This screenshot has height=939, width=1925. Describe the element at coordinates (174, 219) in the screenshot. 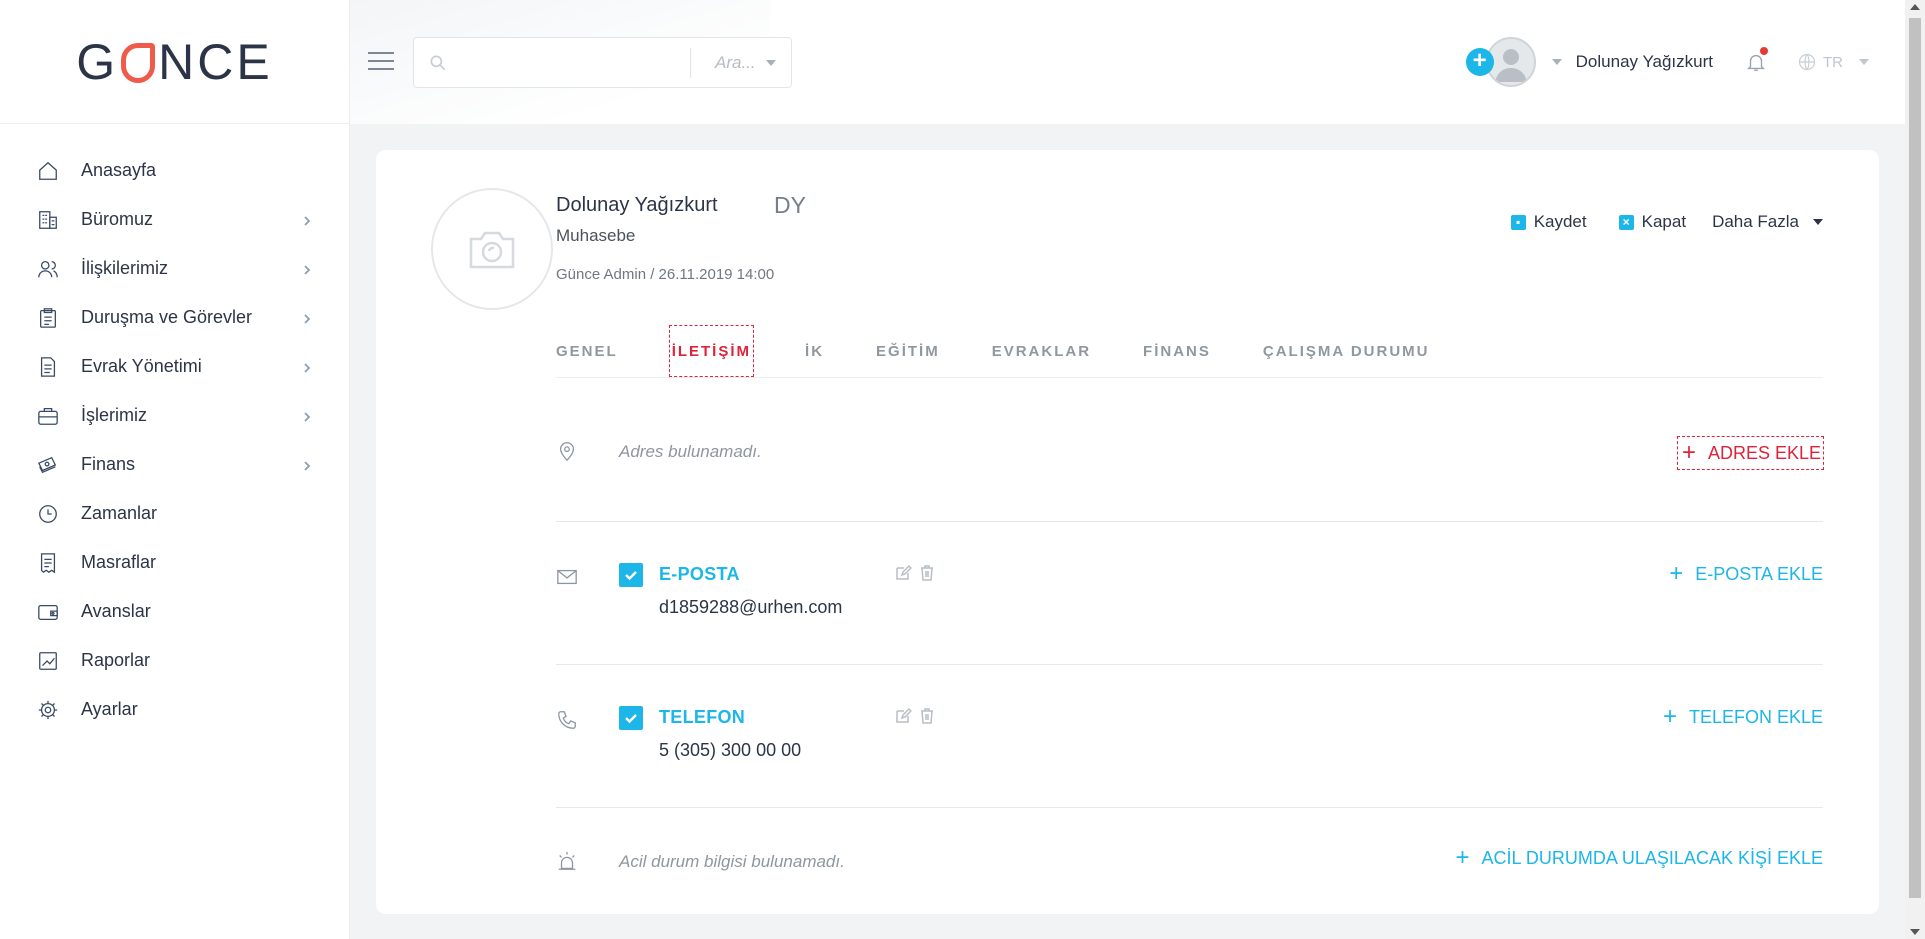

I see `sidebar-item-buromuz: Büromuz` at that location.